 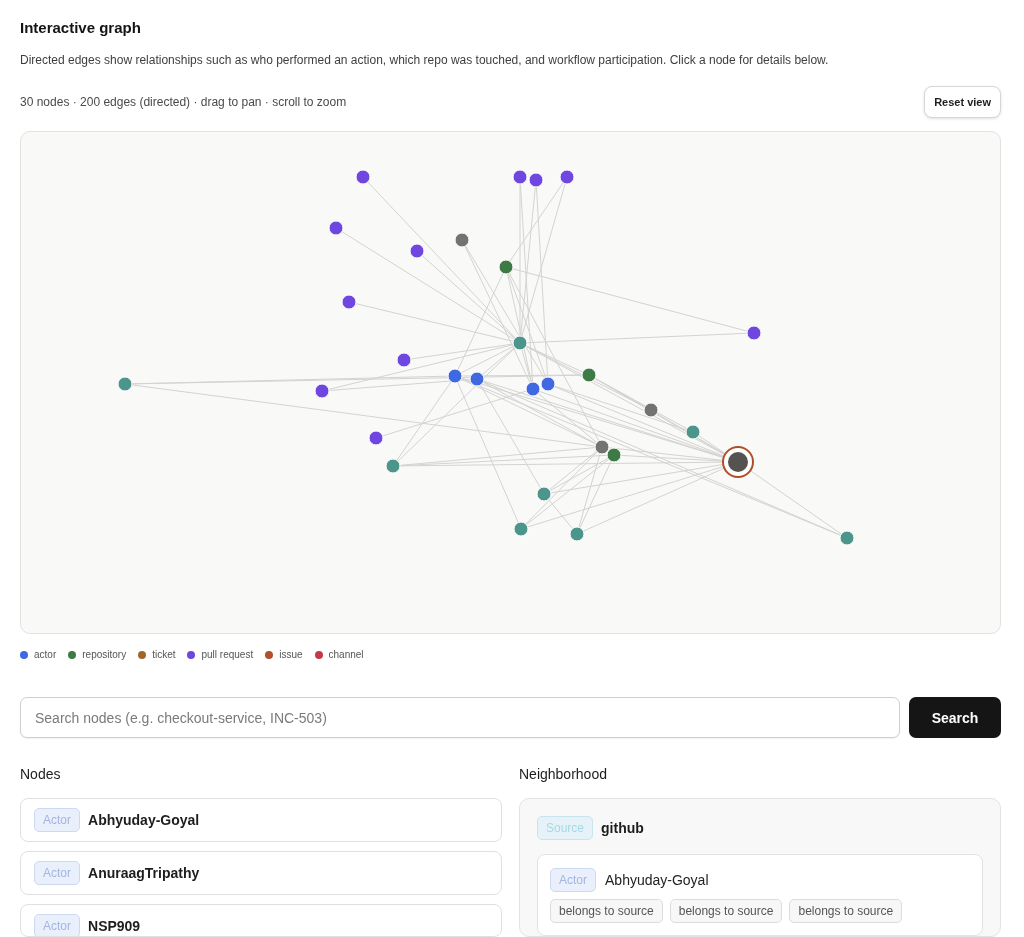 I want to click on graph-node, so click(x=738, y=462).